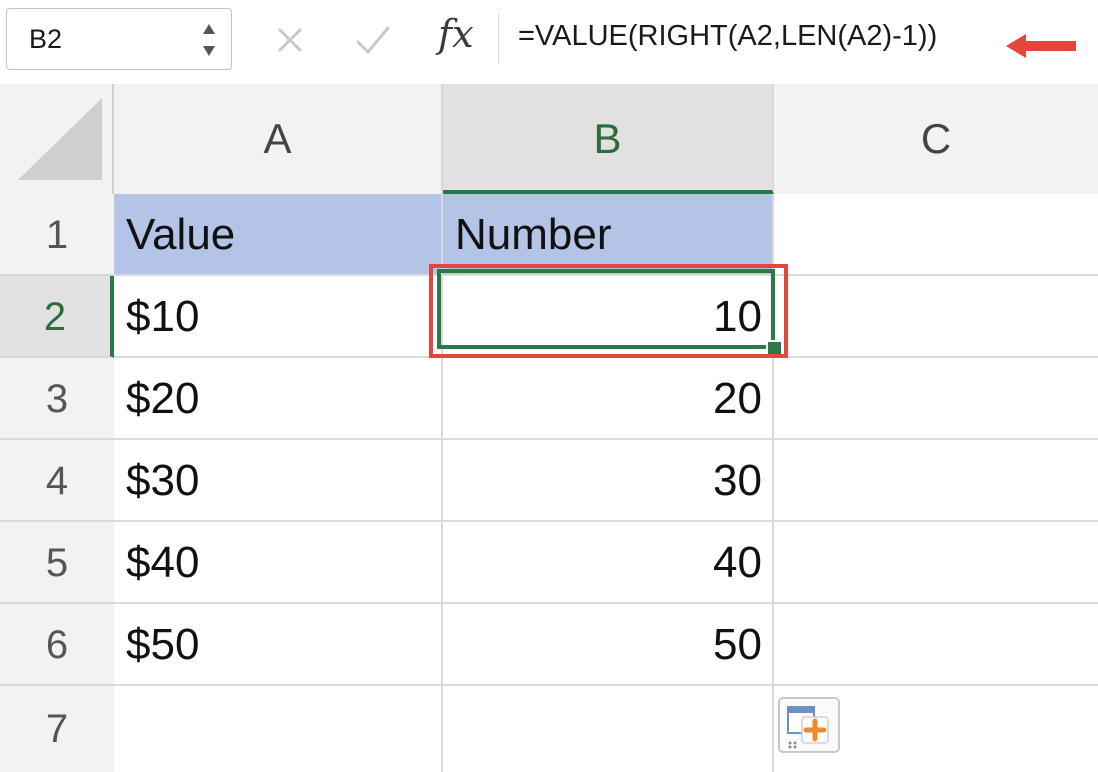 This screenshot has width=1098, height=772. What do you see at coordinates (278, 139) in the screenshot?
I see `column-header-a: A` at bounding box center [278, 139].